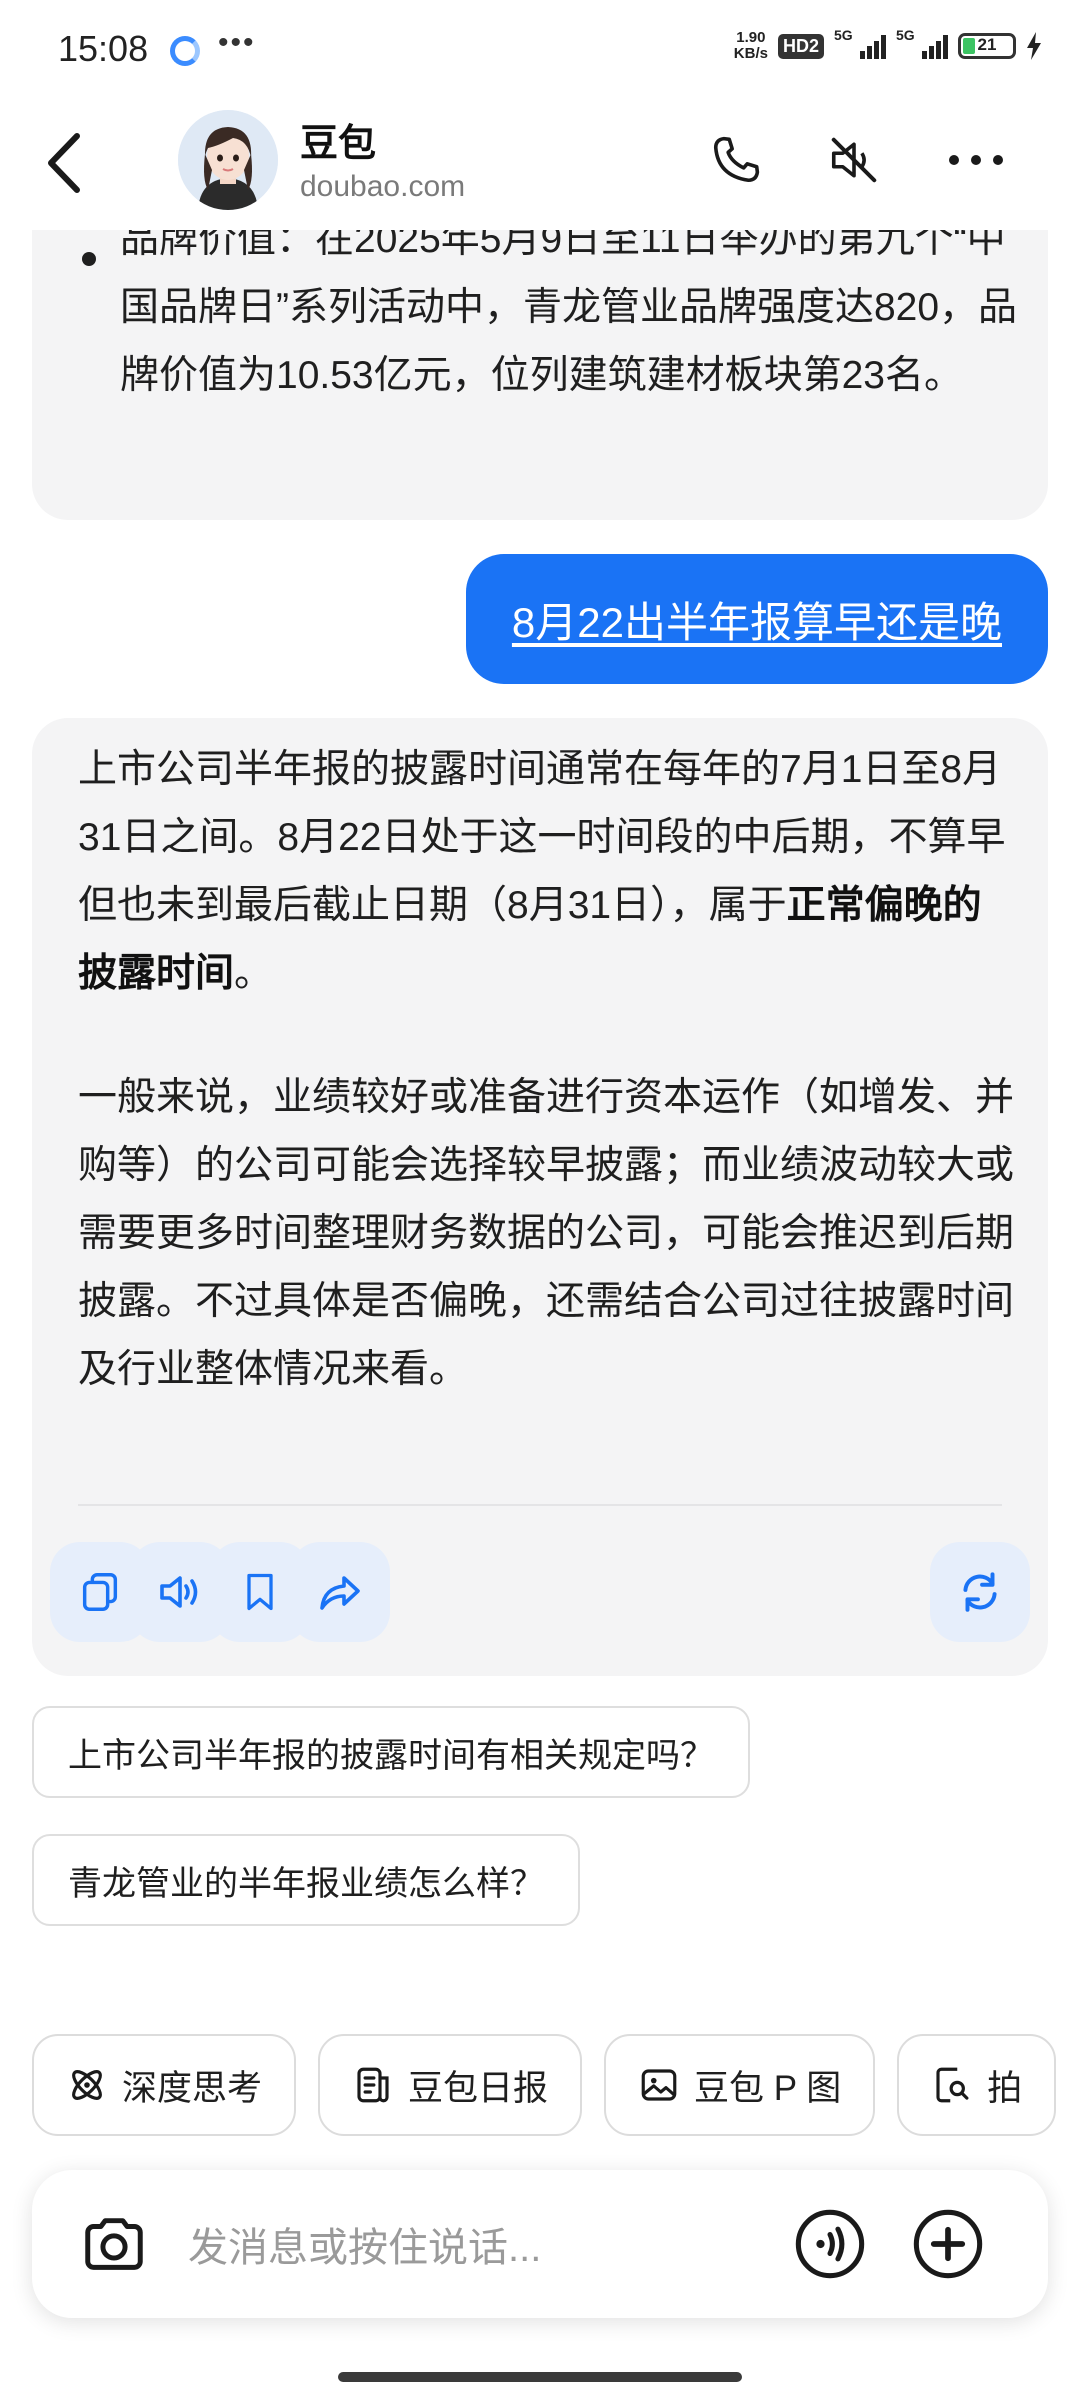  What do you see at coordinates (952, 2085) in the screenshot?
I see `scan-icon` at bounding box center [952, 2085].